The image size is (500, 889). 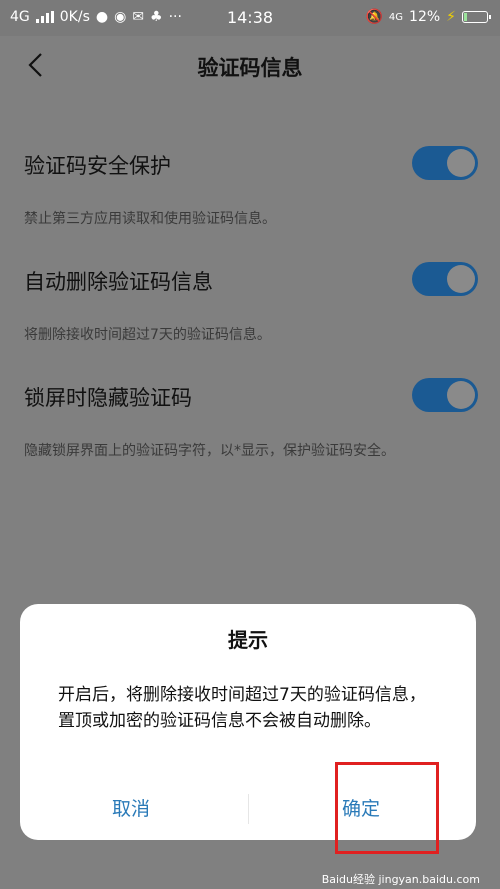 What do you see at coordinates (400, 879) in the screenshot?
I see `watermark: Baidu经验 jingyan.baidu.com` at bounding box center [400, 879].